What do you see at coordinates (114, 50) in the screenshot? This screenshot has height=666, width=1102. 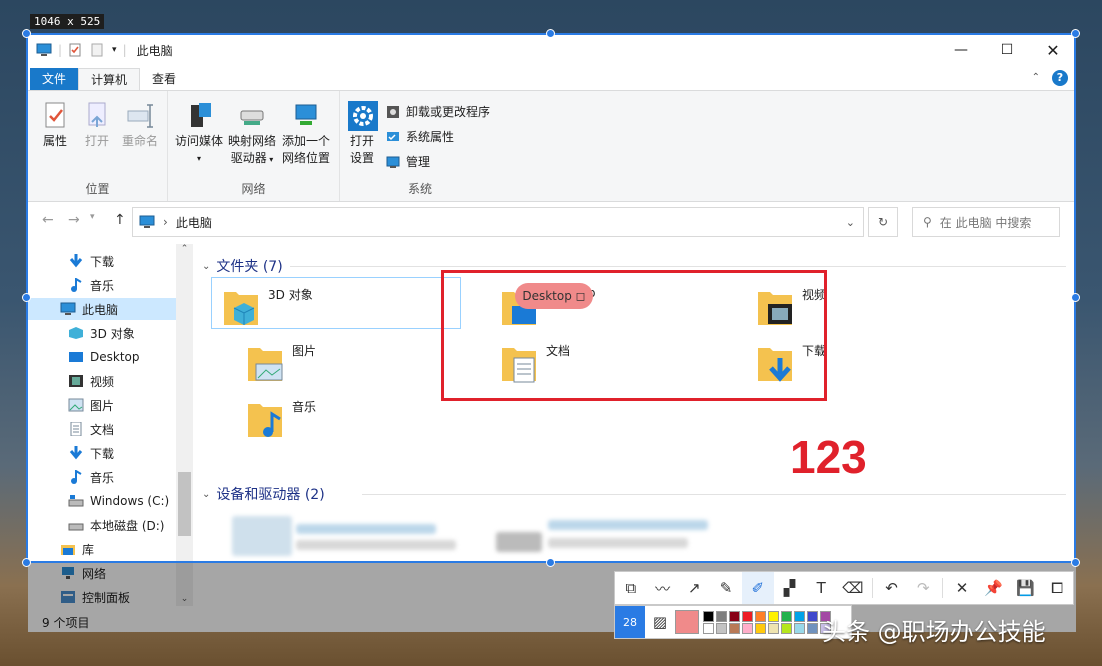 I see `qat-dropdown-icon: ▾` at bounding box center [114, 50].